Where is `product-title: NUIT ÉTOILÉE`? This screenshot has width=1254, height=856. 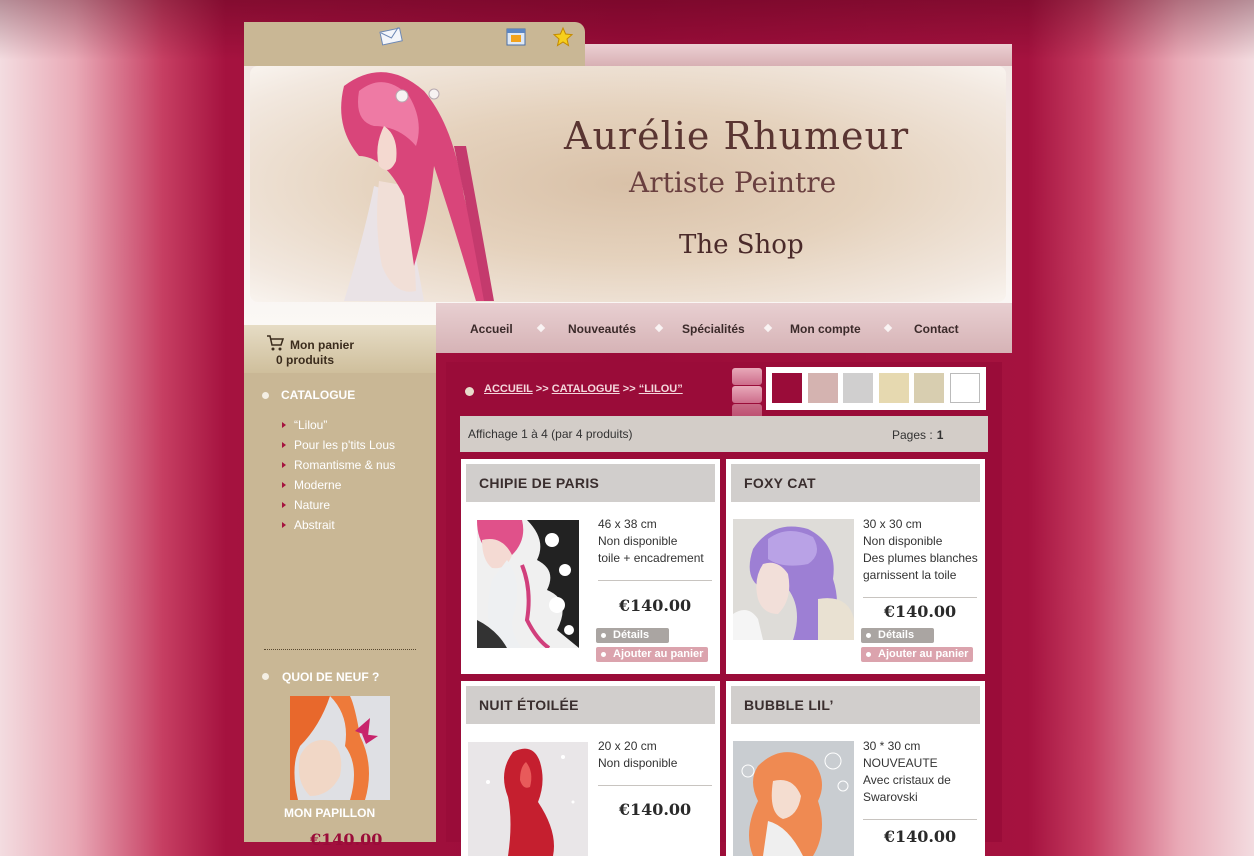
product-title: NUIT ÉTOILÉE is located at coordinates (529, 705).